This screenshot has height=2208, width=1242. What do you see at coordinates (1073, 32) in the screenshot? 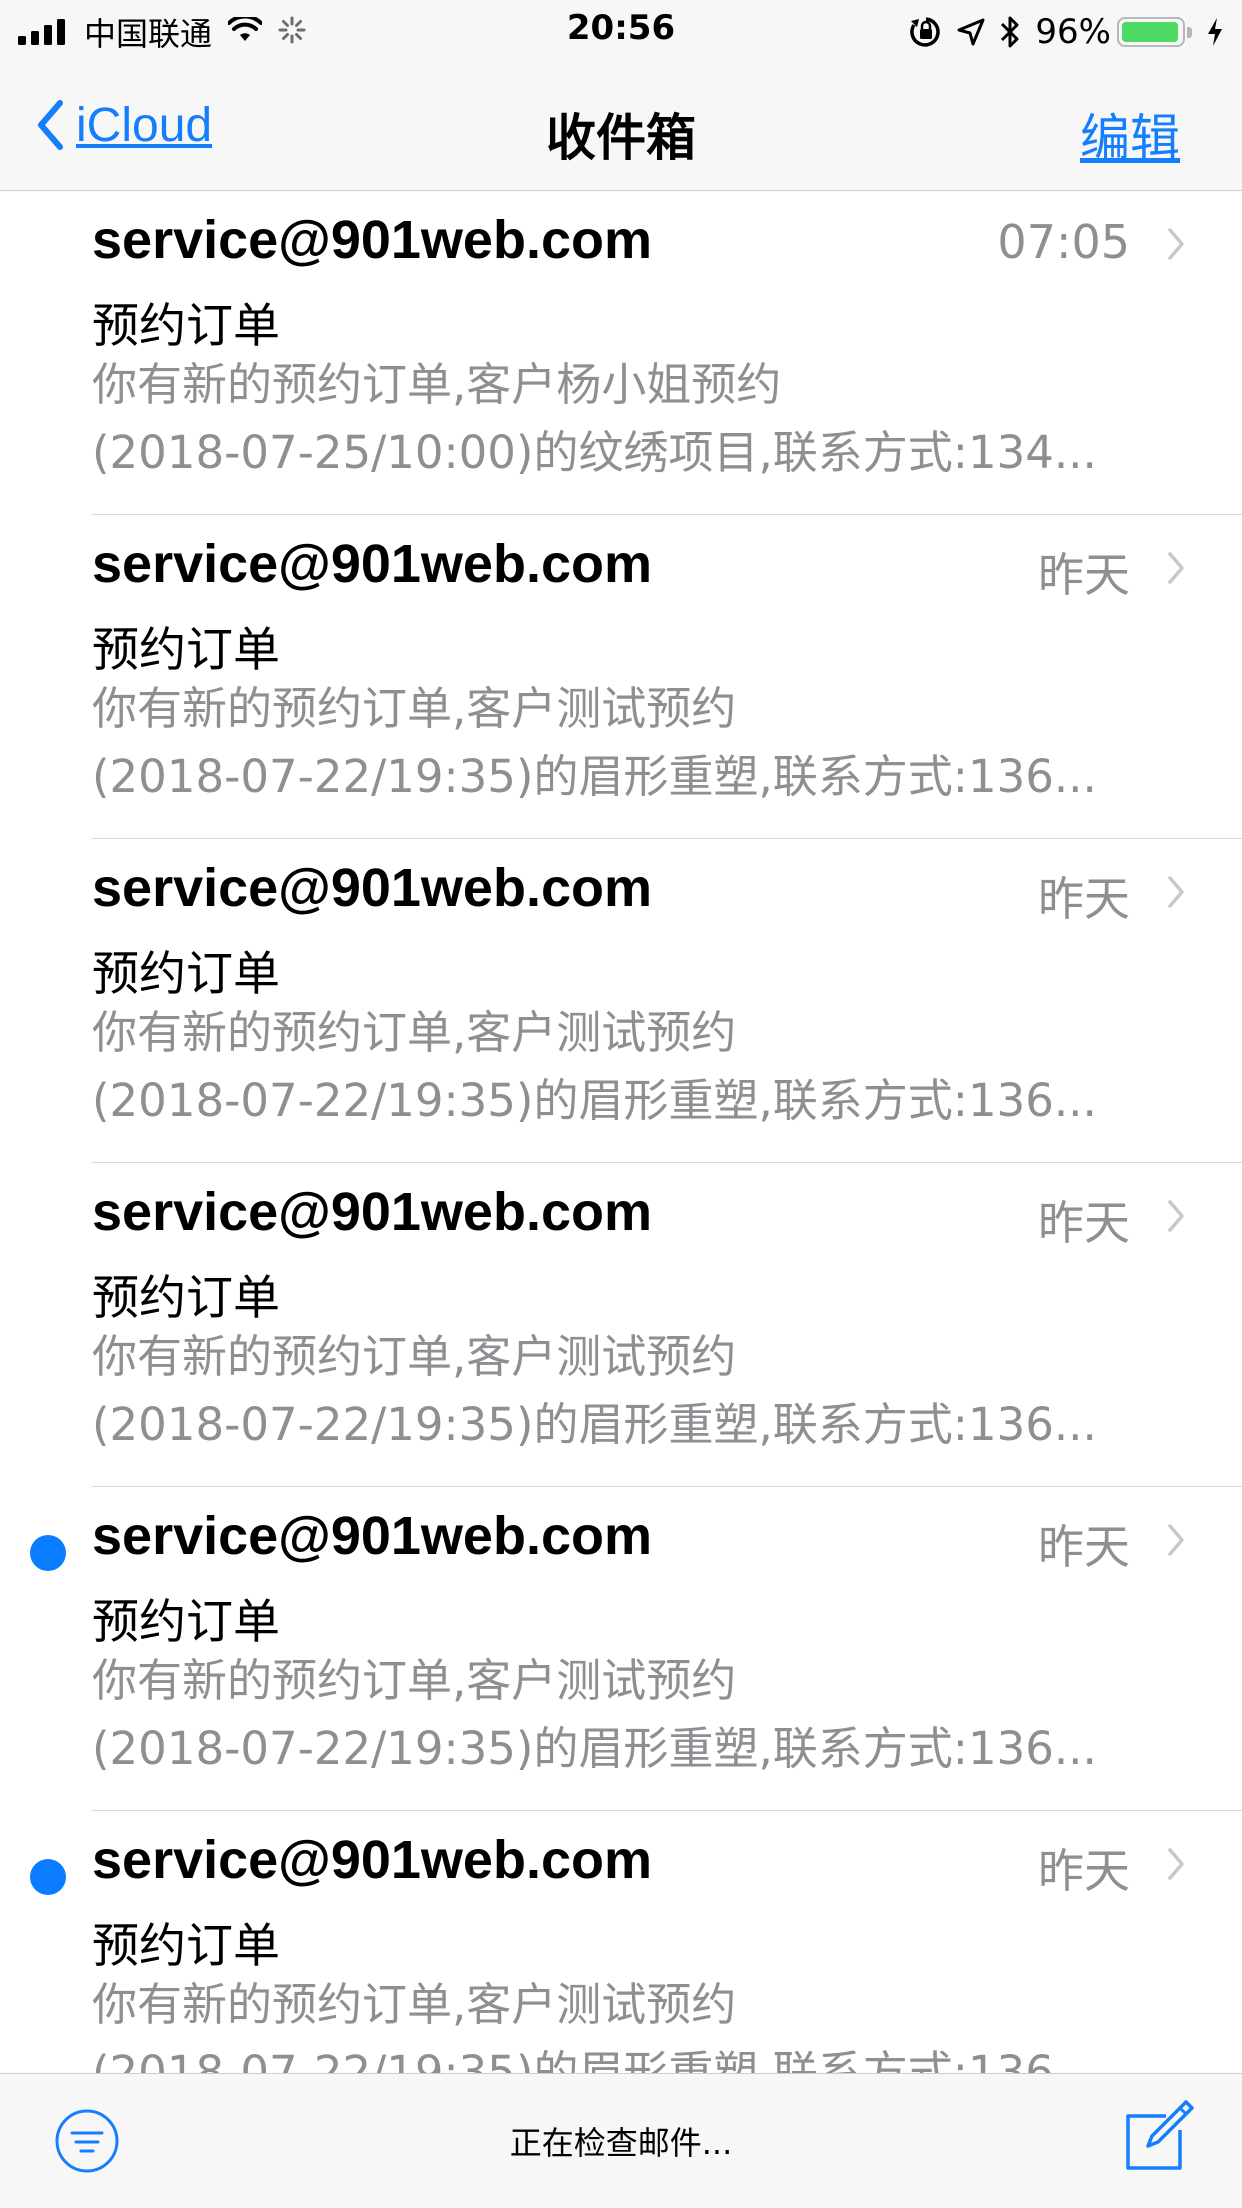
I see `battery-percentage: 96%` at bounding box center [1073, 32].